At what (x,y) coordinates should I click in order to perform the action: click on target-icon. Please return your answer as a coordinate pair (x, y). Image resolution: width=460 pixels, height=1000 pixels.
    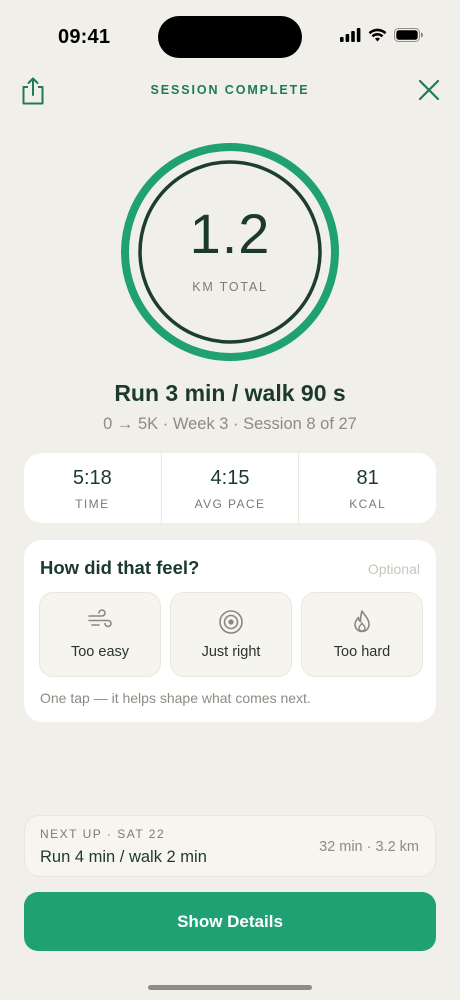
    Looking at the image, I should click on (231, 622).